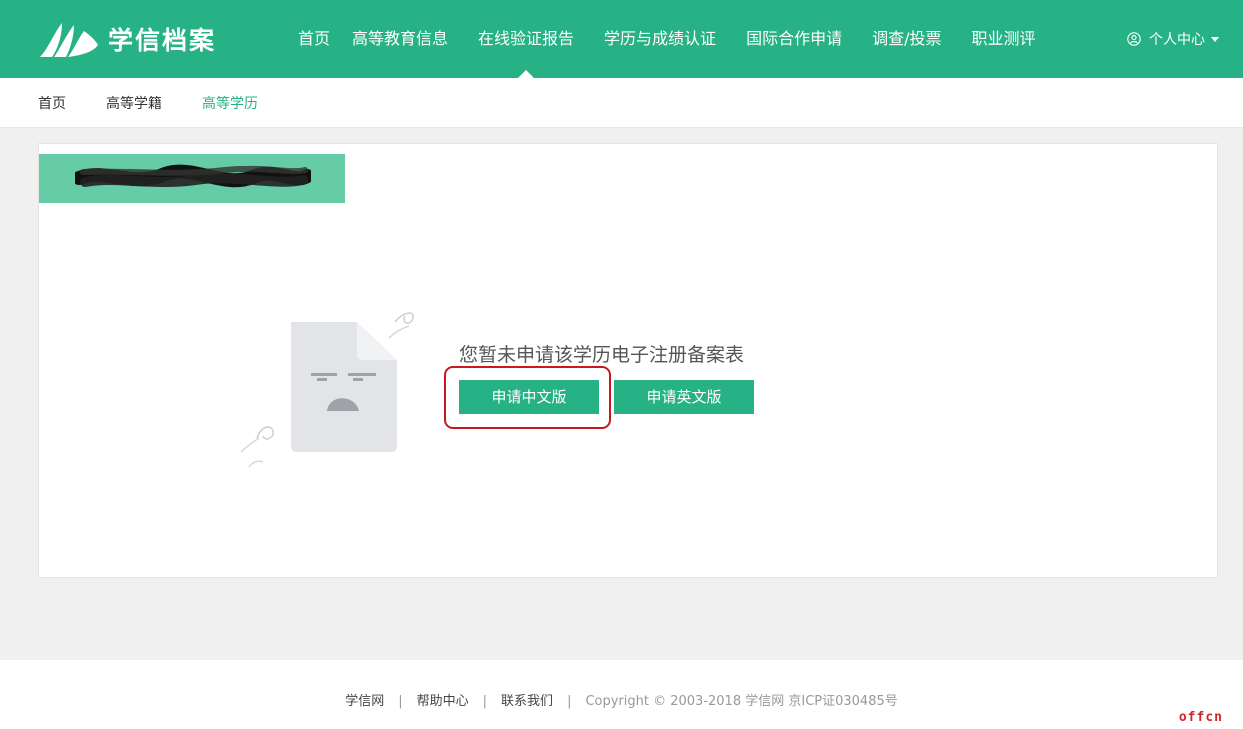  What do you see at coordinates (794, 39) in the screenshot?
I see `nav-item-international-cooperation: 国际合作申请` at bounding box center [794, 39].